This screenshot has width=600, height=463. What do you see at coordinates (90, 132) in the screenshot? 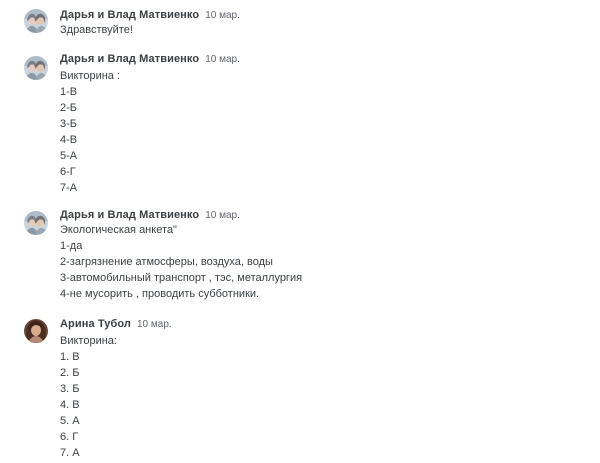
I see `comment-text: Викторина : 1-В 2-Б 3-Б 4-В 5-А 6-Г 7-А` at bounding box center [90, 132].